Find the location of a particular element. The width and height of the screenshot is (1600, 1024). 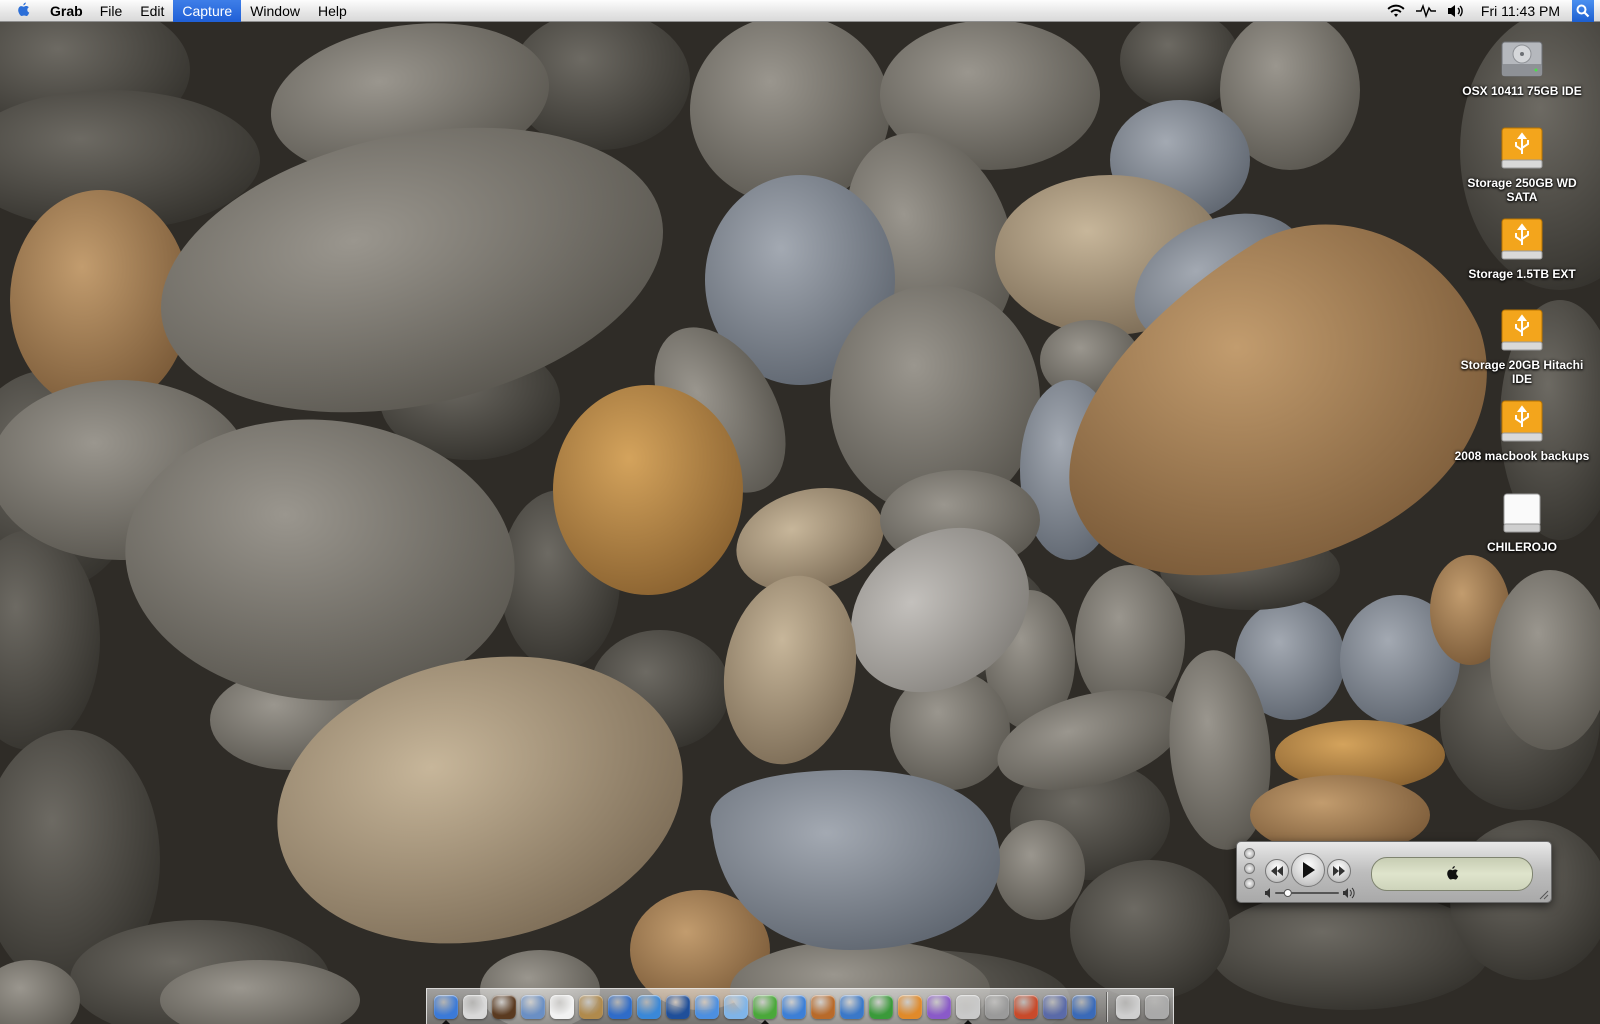

safari-icon is located at coordinates (649, 1006).